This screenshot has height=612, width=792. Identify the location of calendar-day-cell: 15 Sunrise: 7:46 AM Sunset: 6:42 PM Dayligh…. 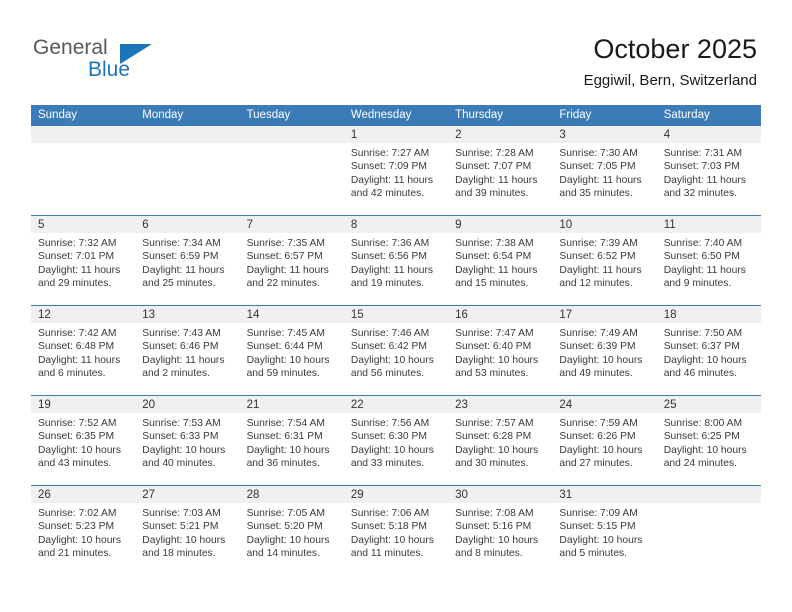
(396, 350).